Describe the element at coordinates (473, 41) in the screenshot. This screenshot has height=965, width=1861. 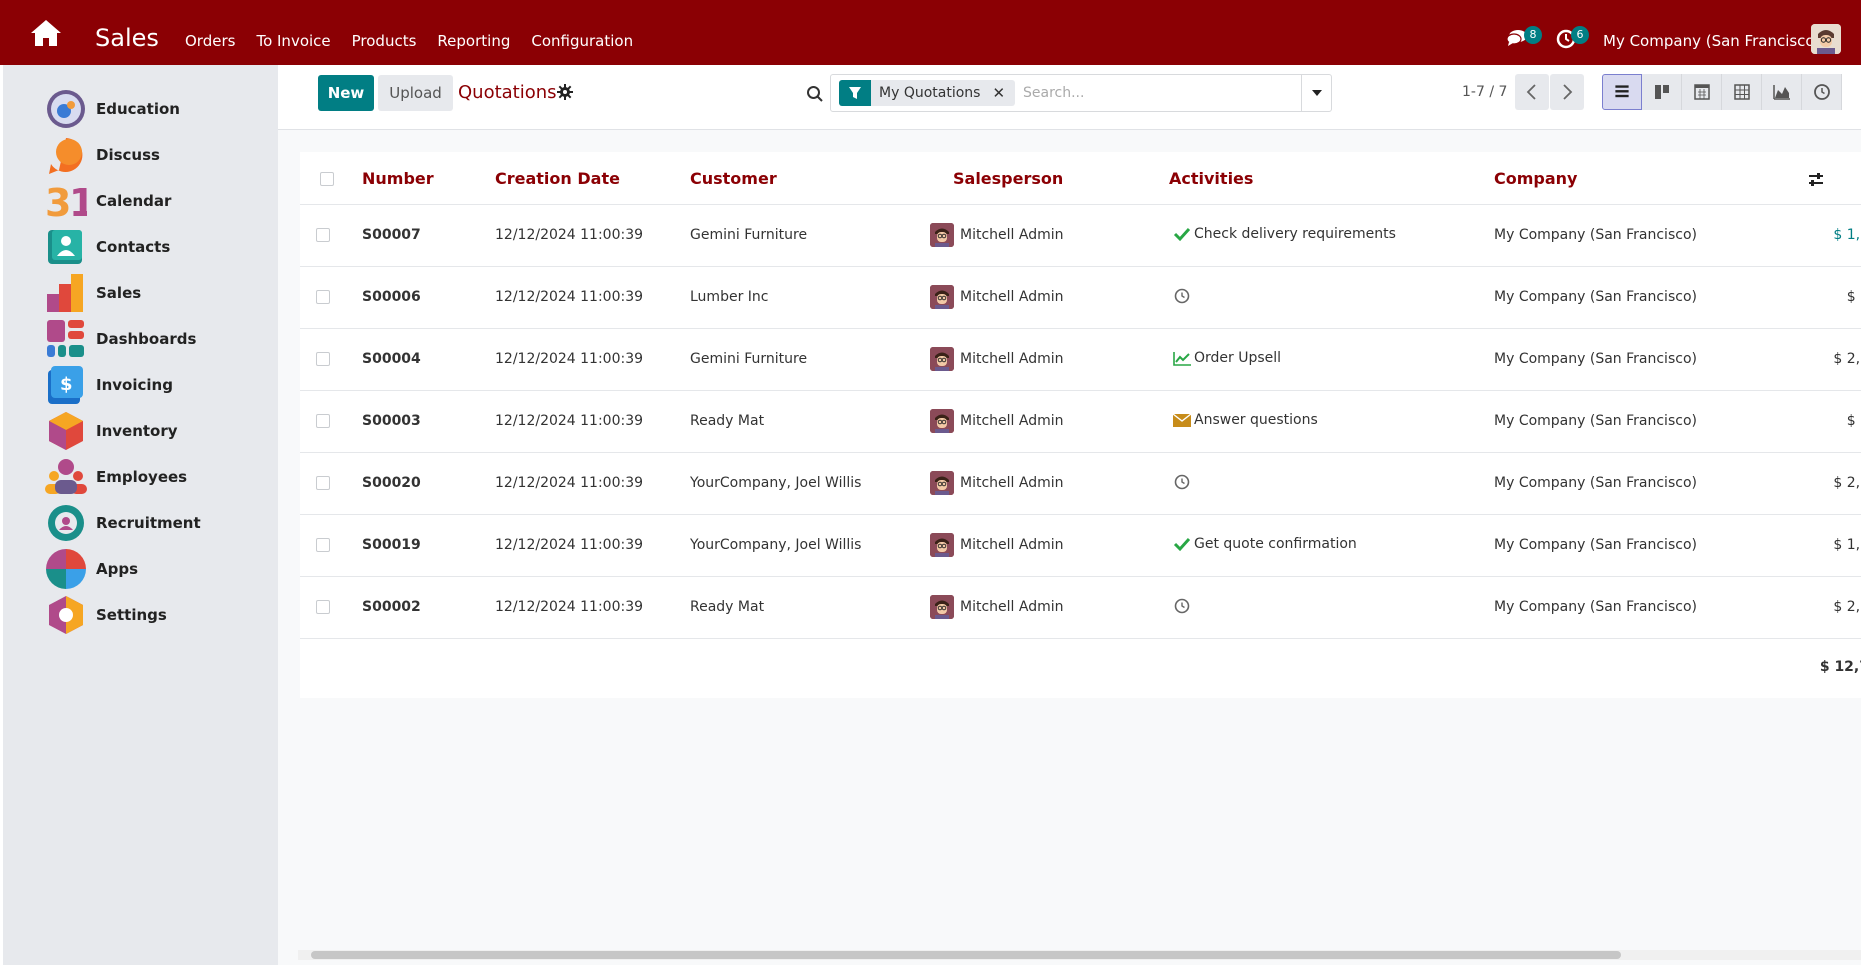
I see `menu-reporting: Reporting` at that location.